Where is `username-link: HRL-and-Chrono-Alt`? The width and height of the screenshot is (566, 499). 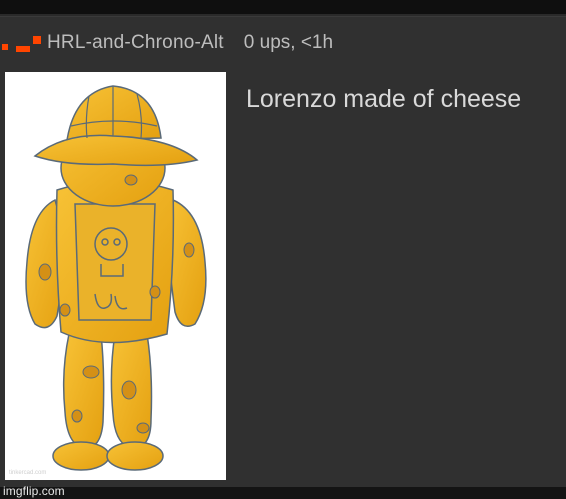 username-link: HRL-and-Chrono-Alt is located at coordinates (135, 43).